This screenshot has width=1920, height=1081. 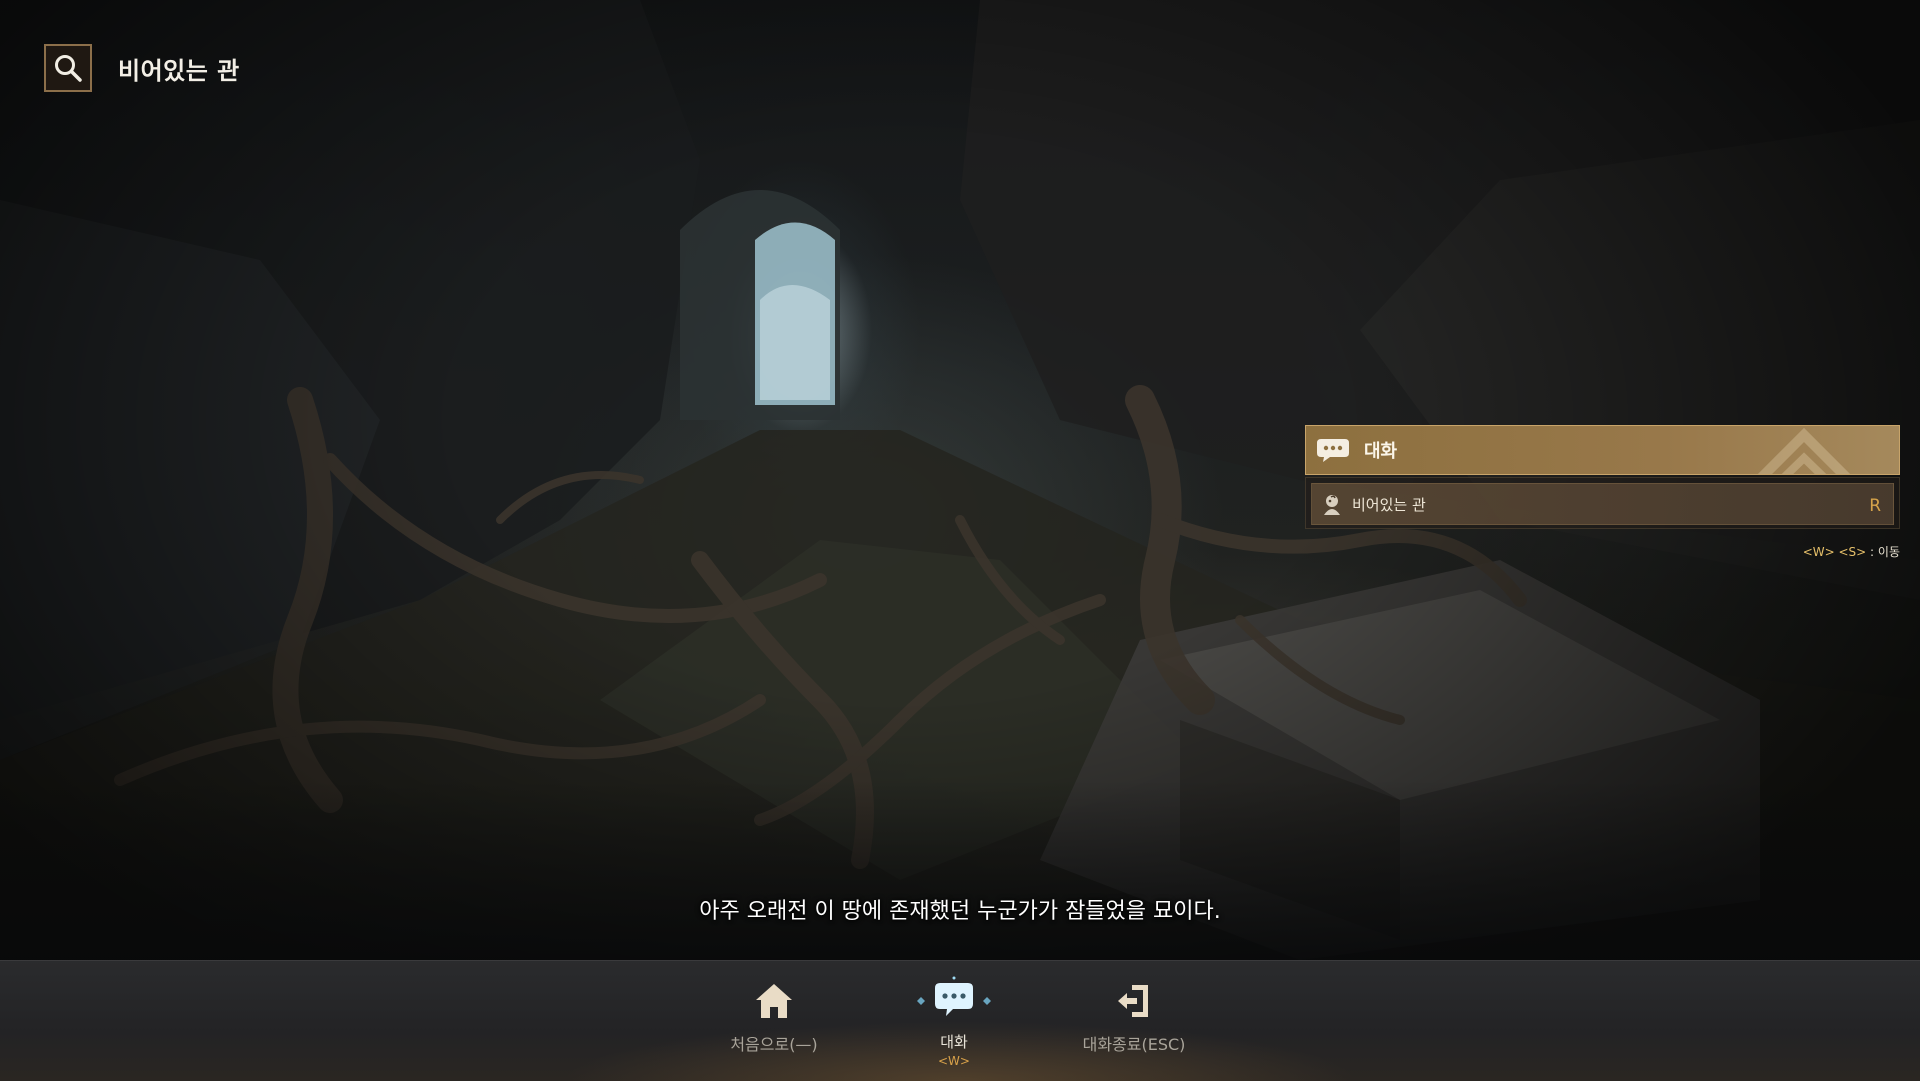 I want to click on home-button: 처음으로(—), so click(x=774, y=1015).